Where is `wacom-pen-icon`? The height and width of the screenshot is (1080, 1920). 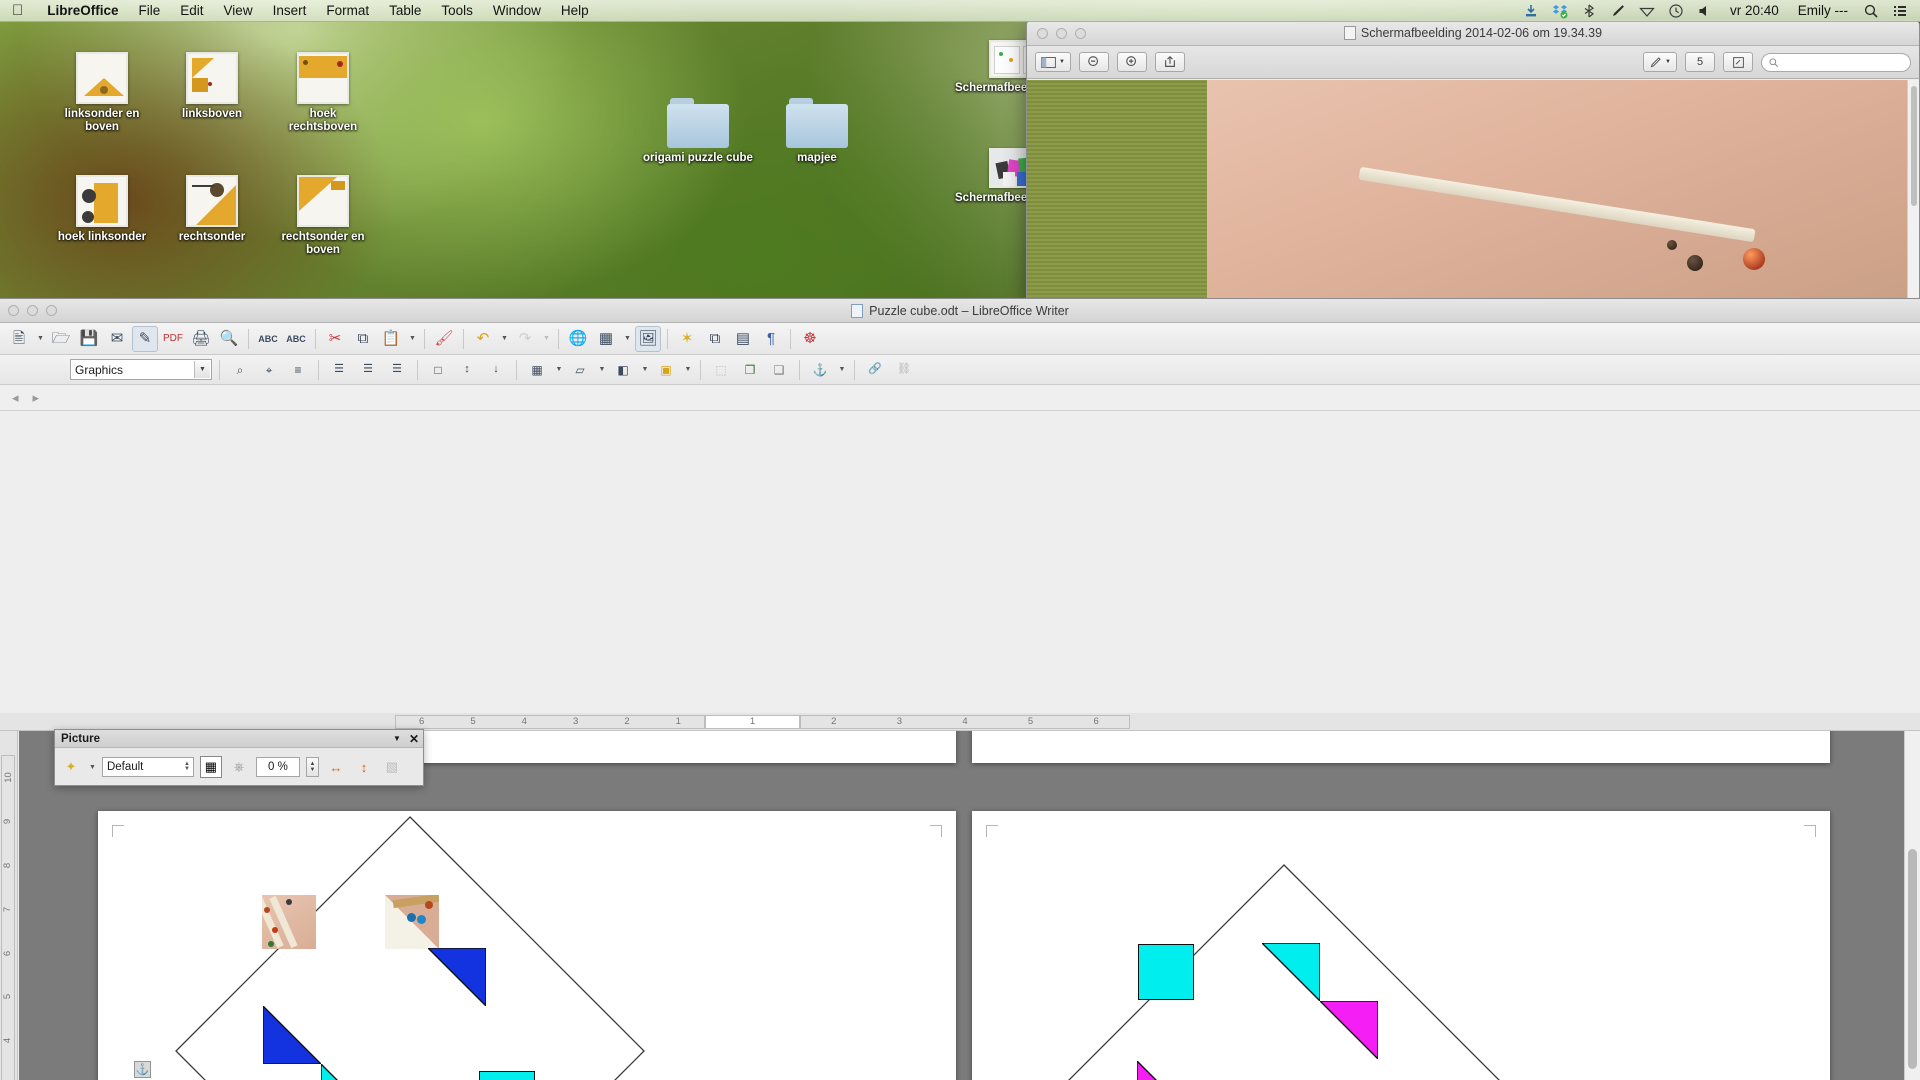
wacom-pen-icon is located at coordinates (1618, 11).